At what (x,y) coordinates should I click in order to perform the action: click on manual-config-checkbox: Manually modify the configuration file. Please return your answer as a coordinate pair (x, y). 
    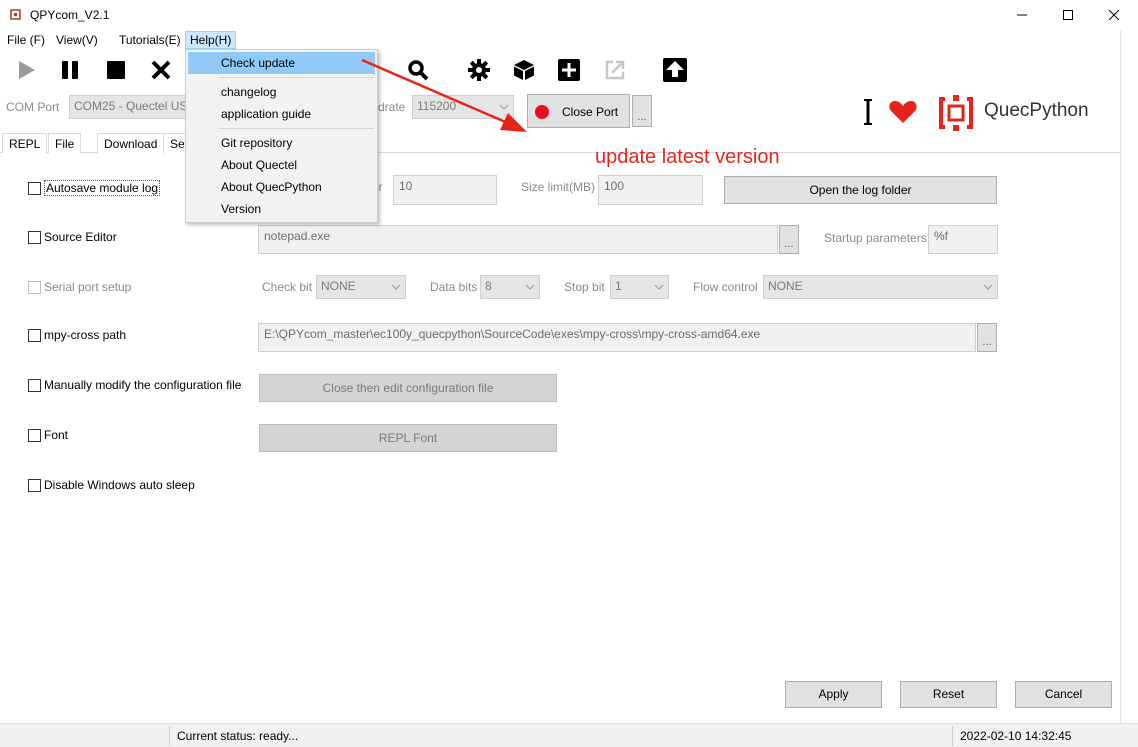
    Looking at the image, I should click on (134, 385).